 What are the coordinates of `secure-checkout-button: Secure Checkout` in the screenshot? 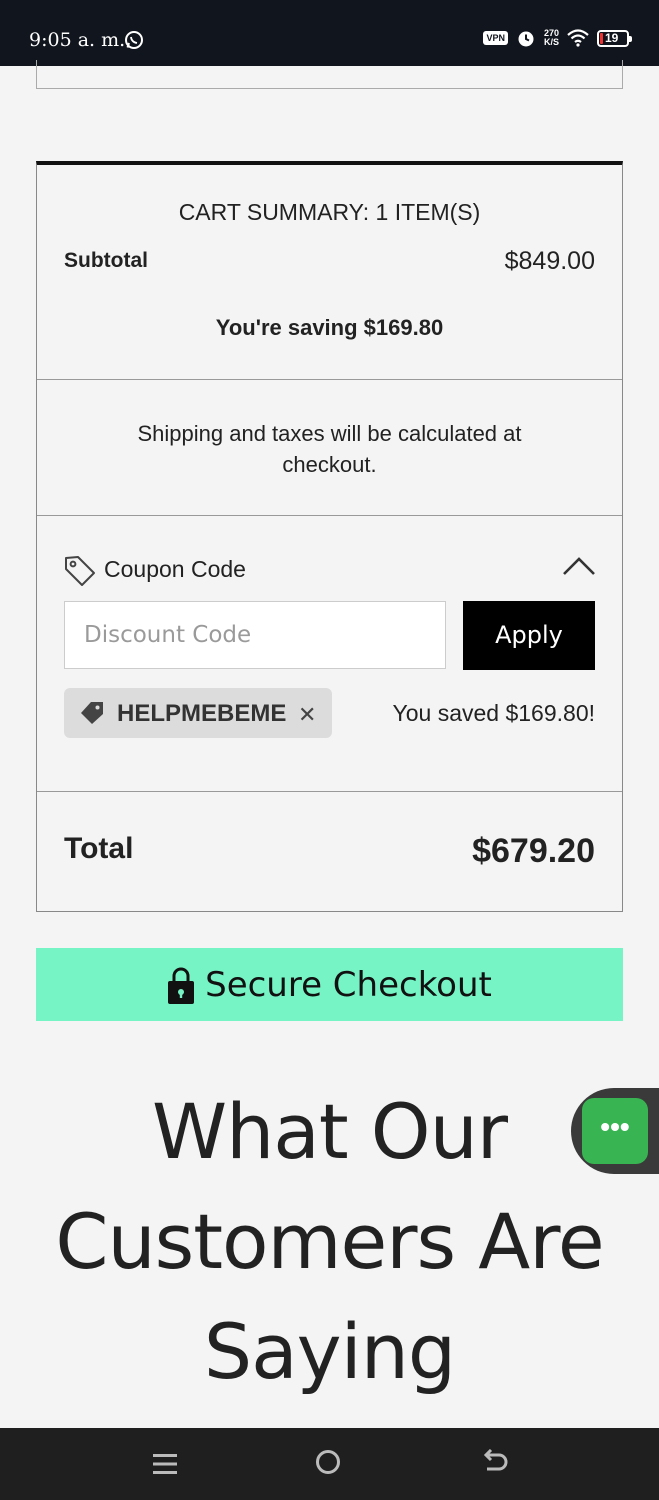 It's located at (329, 984).